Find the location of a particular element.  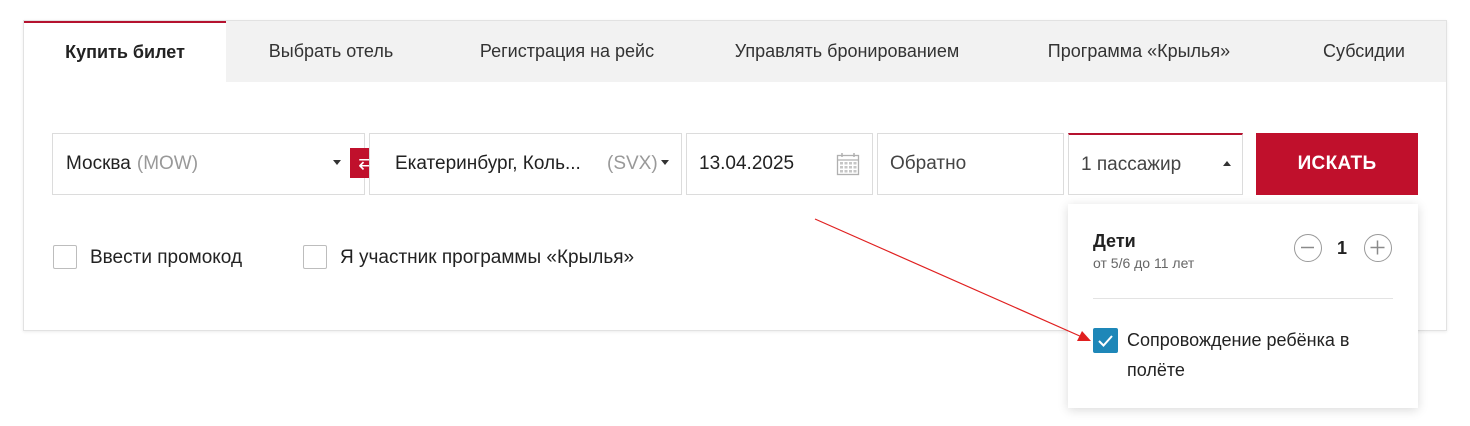

return-date-field: Обратно is located at coordinates (970, 164).